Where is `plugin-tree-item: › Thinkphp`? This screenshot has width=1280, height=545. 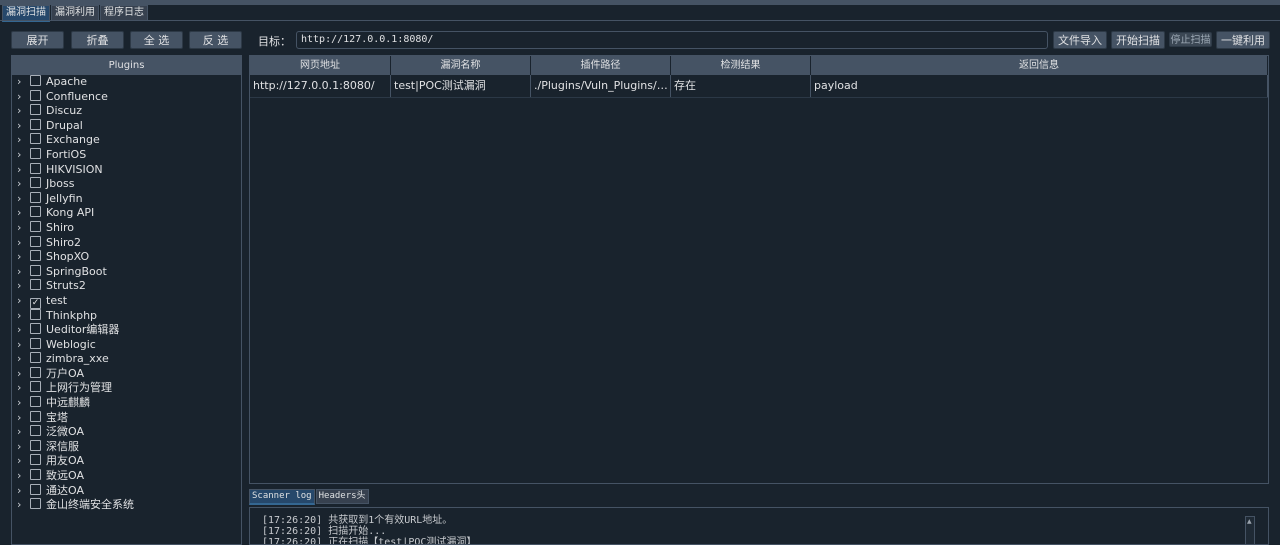
plugin-tree-item: › Thinkphp is located at coordinates (126, 316).